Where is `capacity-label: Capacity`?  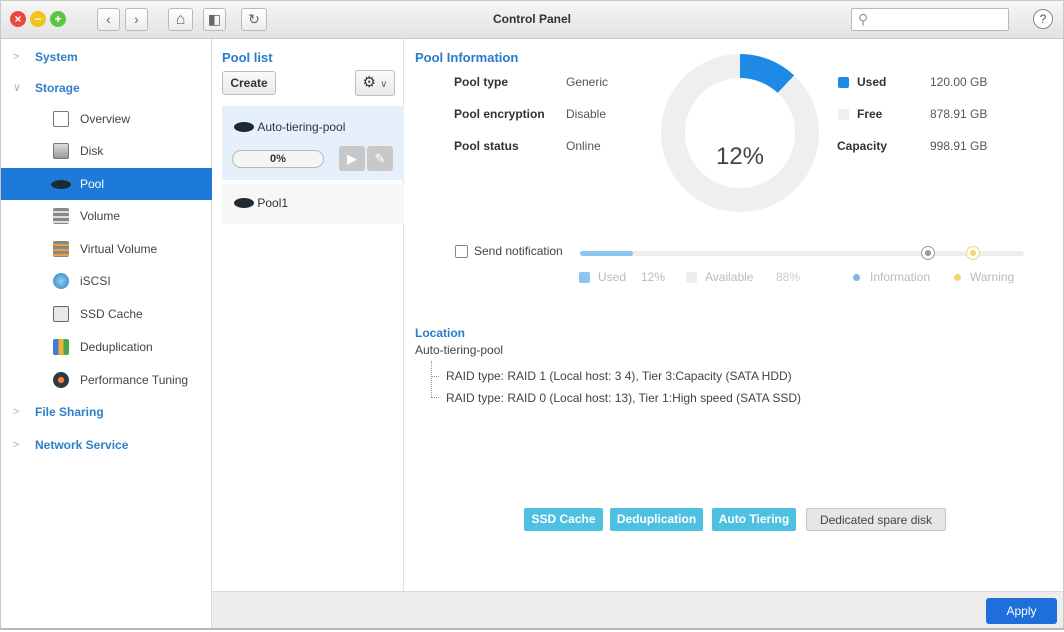 capacity-label: Capacity is located at coordinates (862, 146).